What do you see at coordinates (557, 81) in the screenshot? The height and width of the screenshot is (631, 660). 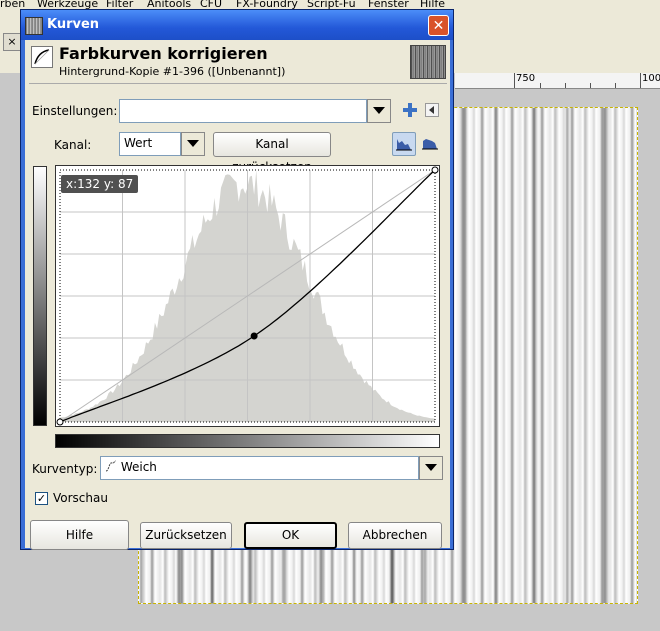 I see `horizontal-ruler: 750 1000` at bounding box center [557, 81].